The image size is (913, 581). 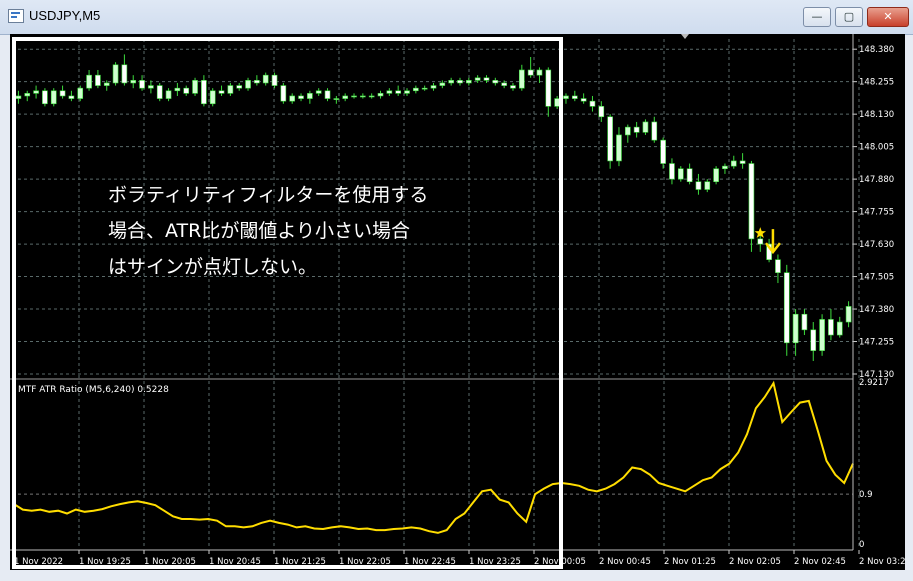 What do you see at coordinates (456, 17) in the screenshot?
I see `window-titlebar: USDJPY,M5 — ▢ ✕` at bounding box center [456, 17].